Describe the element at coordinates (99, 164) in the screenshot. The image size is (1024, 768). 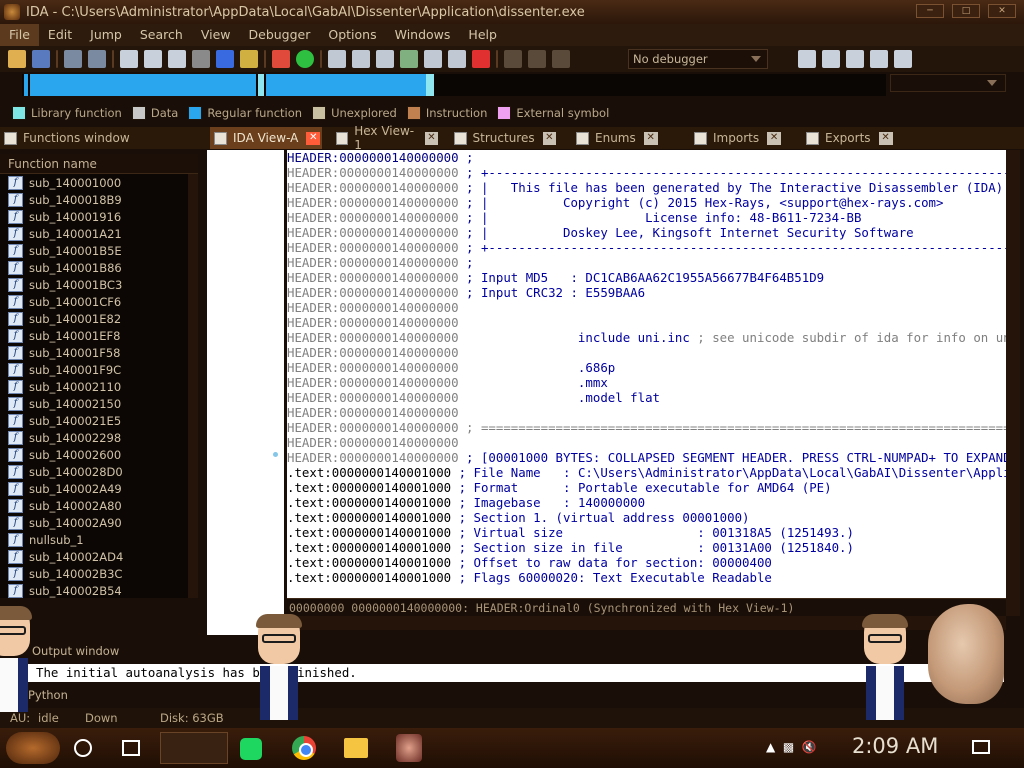
I see `function-name-column-header: Function name` at that location.